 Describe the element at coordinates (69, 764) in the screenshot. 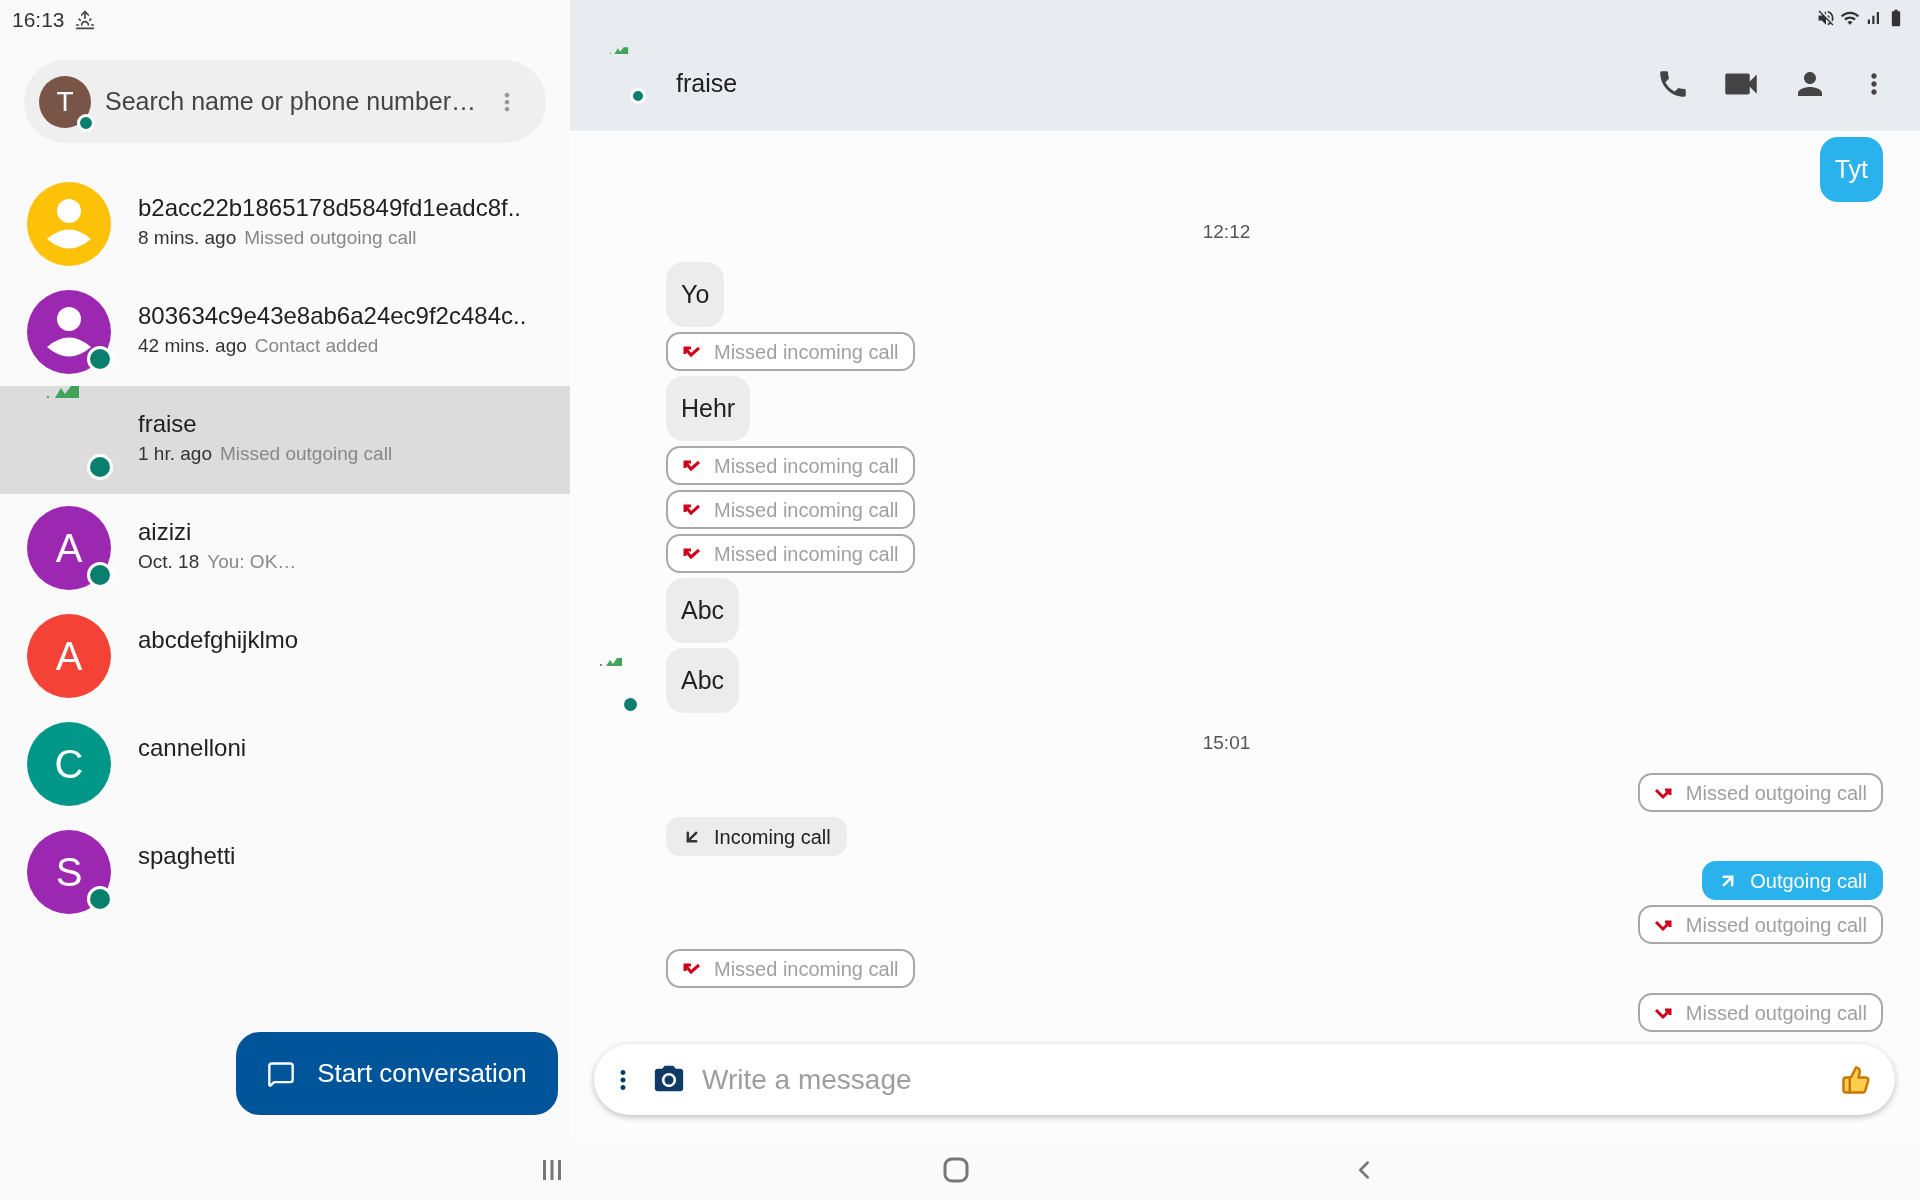

I see `letter-avatar: C` at that location.